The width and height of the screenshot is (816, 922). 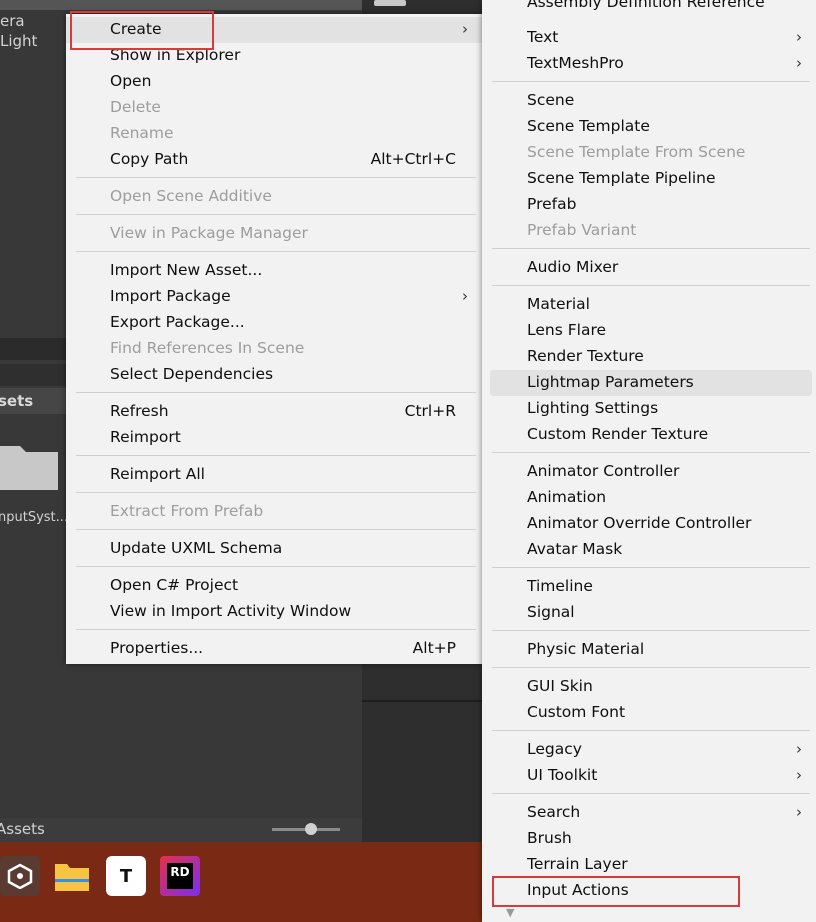 I want to click on typora-icon: T, so click(x=126, y=876).